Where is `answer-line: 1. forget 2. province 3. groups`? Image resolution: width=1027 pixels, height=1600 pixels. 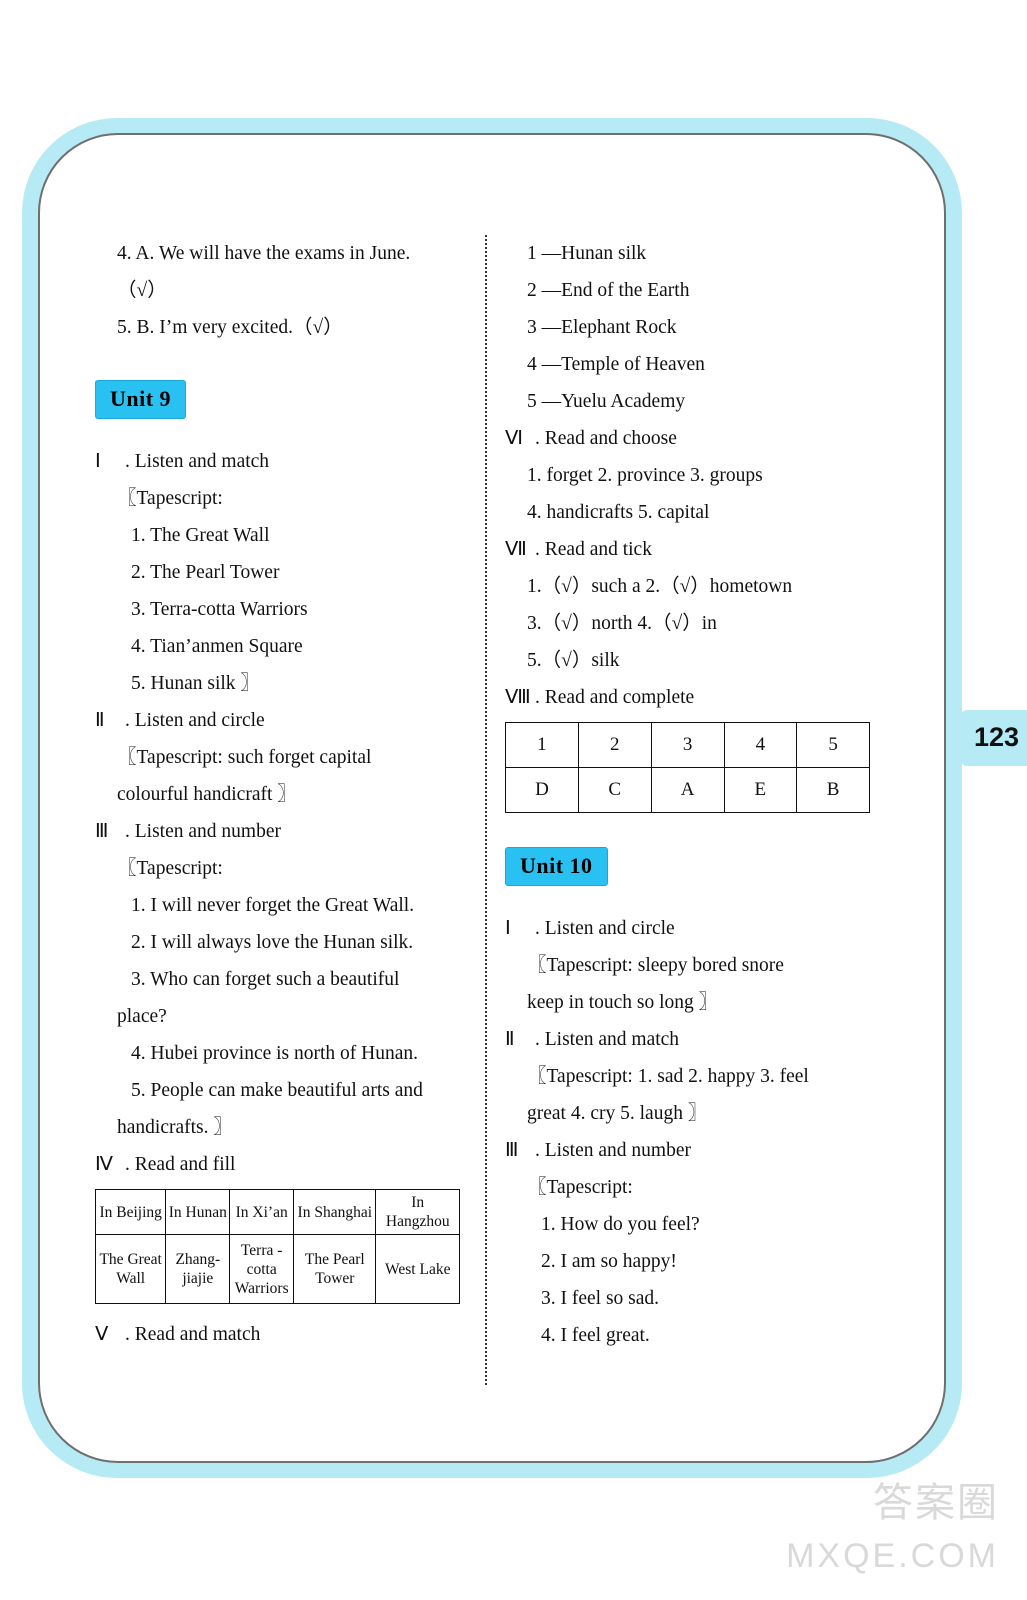 answer-line: 1. forget 2. province 3. groups is located at coordinates (645, 475).